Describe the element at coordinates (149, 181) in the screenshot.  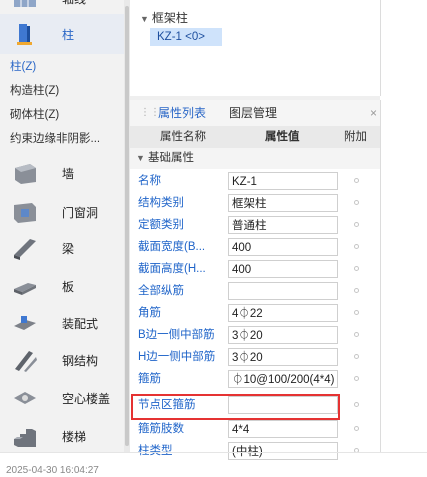
I see `property-name: 名称` at that location.